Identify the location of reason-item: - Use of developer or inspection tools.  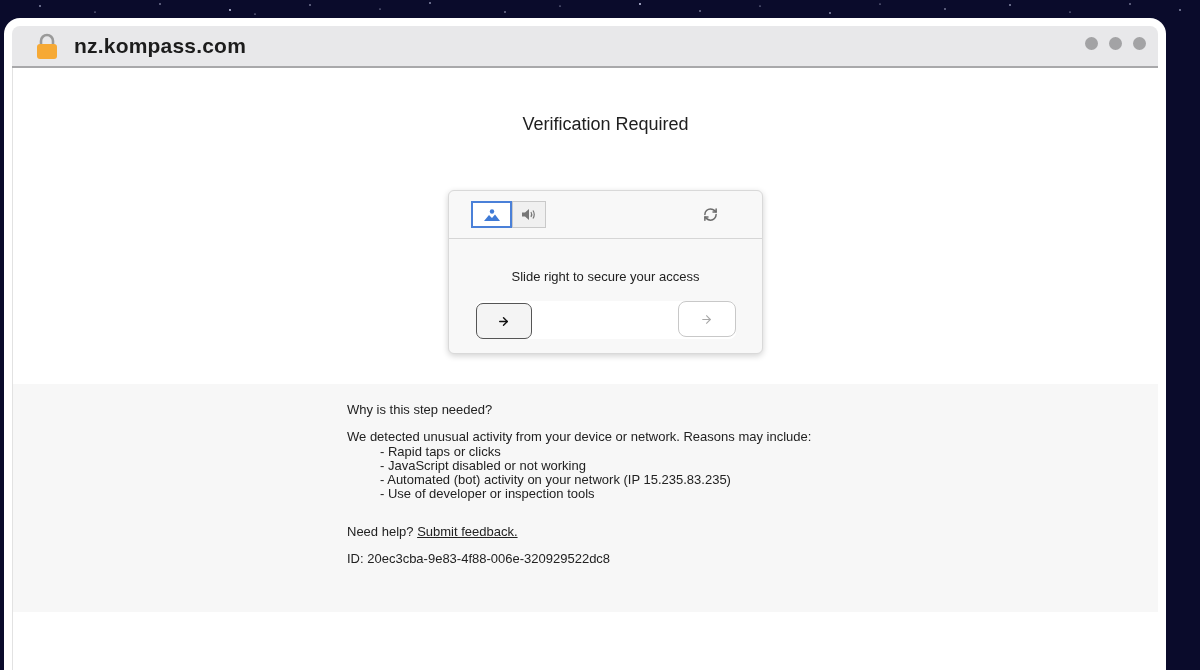
(487, 494).